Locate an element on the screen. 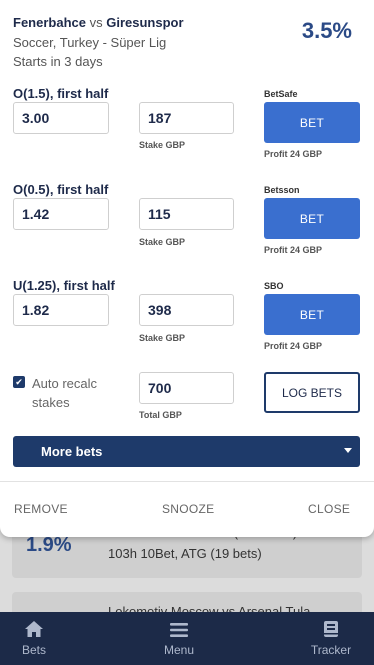 This screenshot has height=665, width=374. list-item-match: Lokomotiv Moscow vs Arsenal Tula is located at coordinates (209, 608).